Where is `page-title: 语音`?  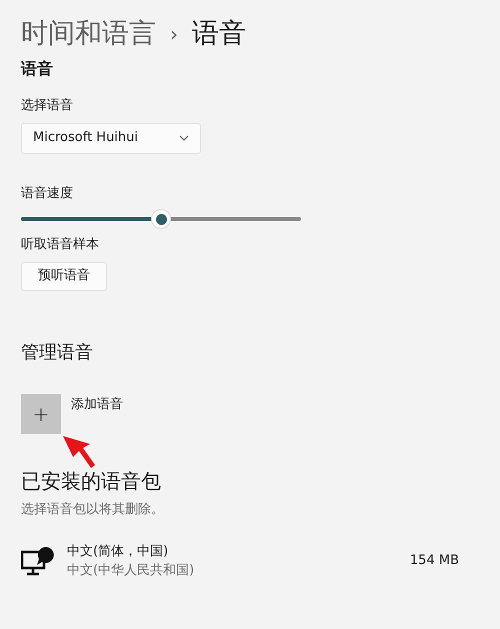
page-title: 语音 is located at coordinates (219, 34).